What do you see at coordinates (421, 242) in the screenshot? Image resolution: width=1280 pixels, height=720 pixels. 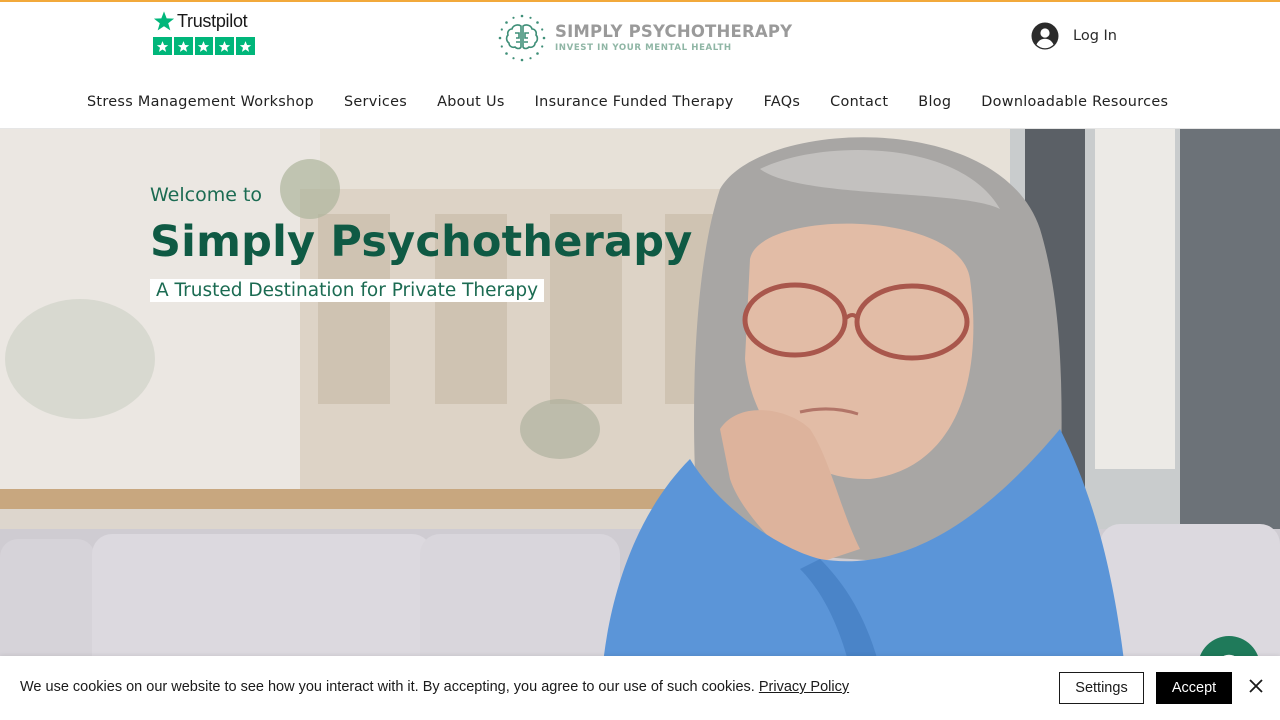 I see `hero-title: Simply Psychotherapy` at bounding box center [421, 242].